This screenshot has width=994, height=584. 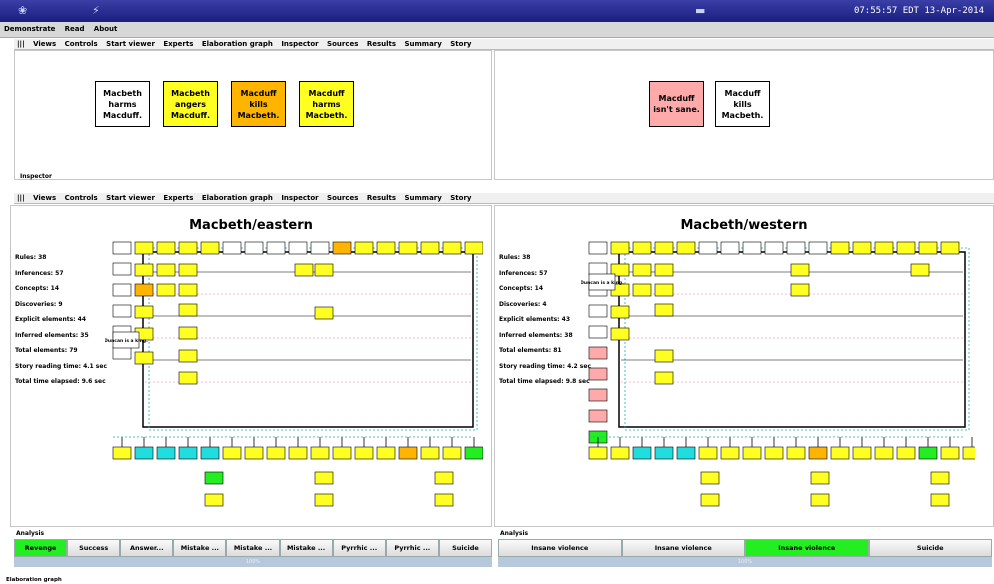 I want to click on story-box: Macbeth harms Macduff., so click(x=122, y=104).